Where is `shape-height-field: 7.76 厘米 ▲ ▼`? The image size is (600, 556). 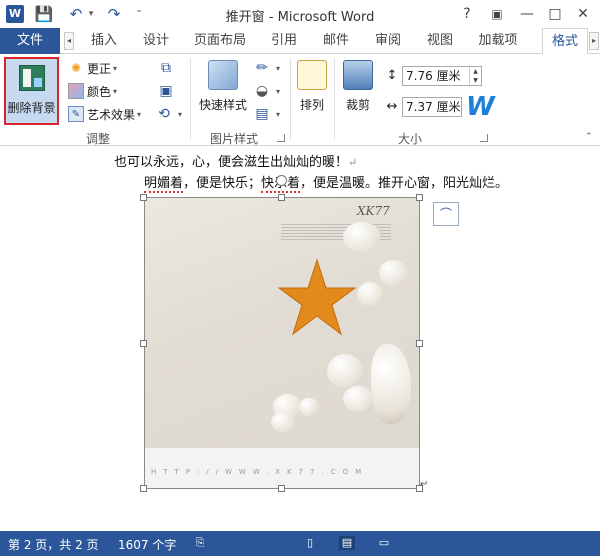
shape-height-field: 7.76 厘米 ▲ ▼ is located at coordinates (442, 76).